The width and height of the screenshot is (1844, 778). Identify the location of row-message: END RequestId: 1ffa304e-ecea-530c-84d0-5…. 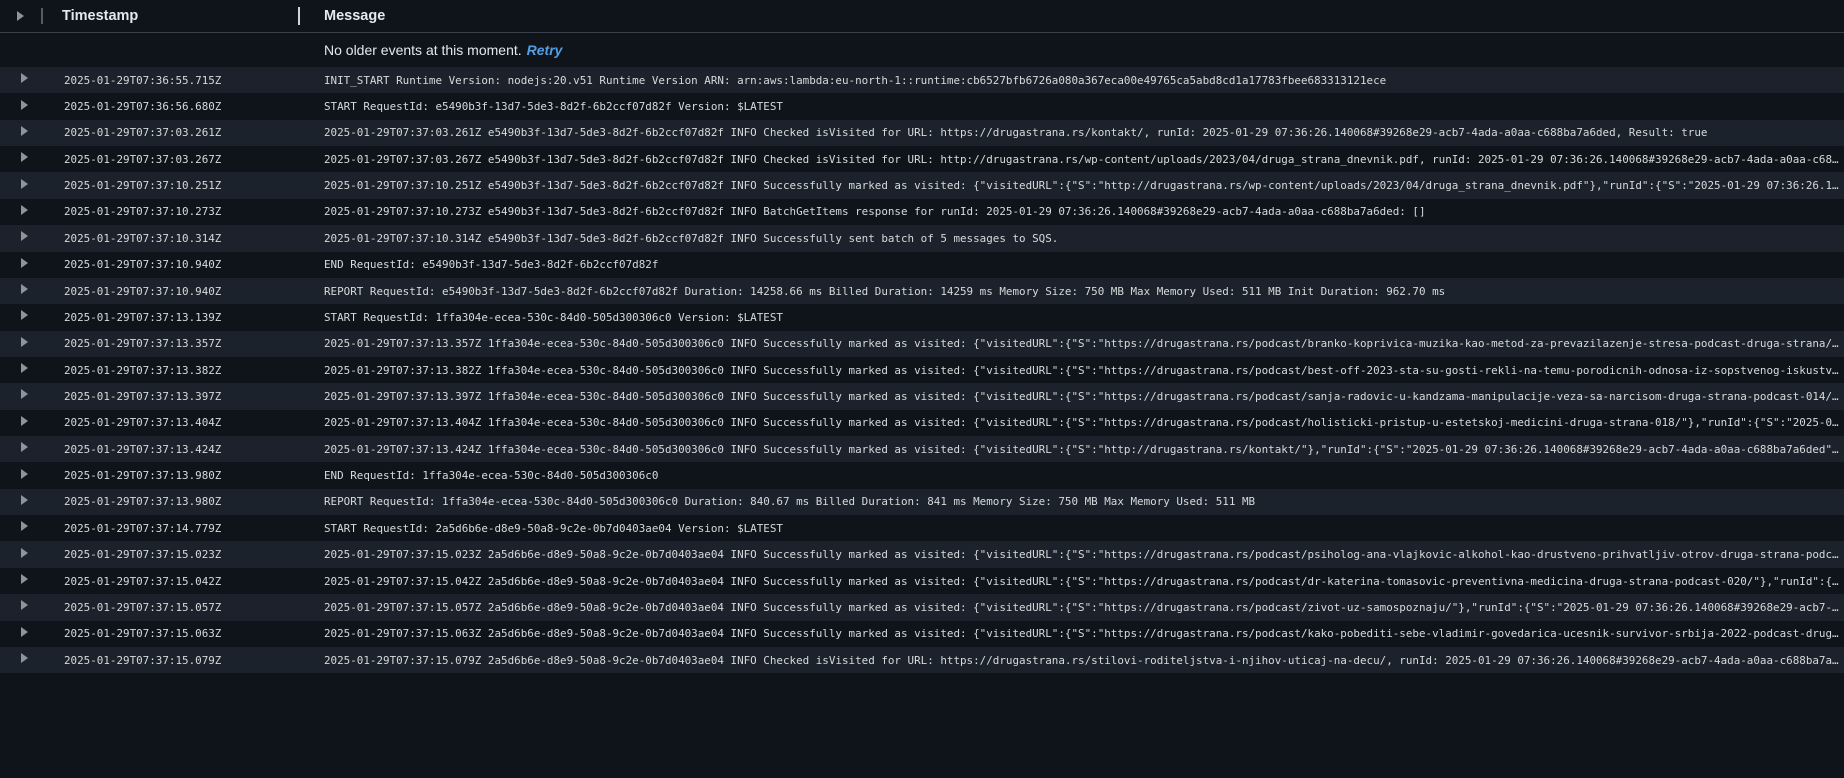
(491, 476).